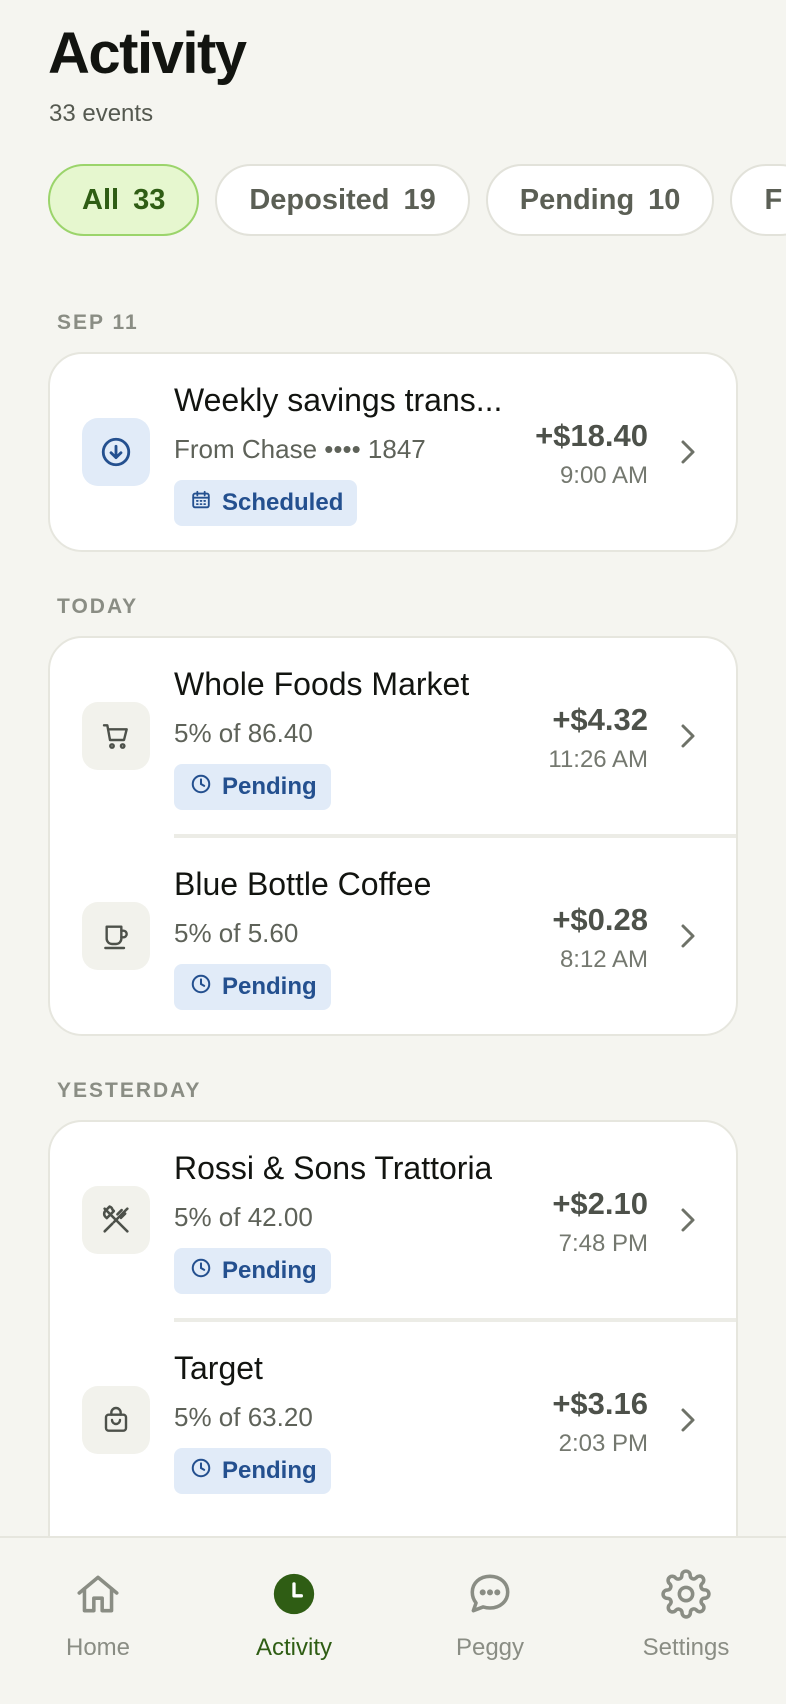 The height and width of the screenshot is (1704, 786). What do you see at coordinates (603, 1243) in the screenshot?
I see `row-time: 7:48 PM` at bounding box center [603, 1243].